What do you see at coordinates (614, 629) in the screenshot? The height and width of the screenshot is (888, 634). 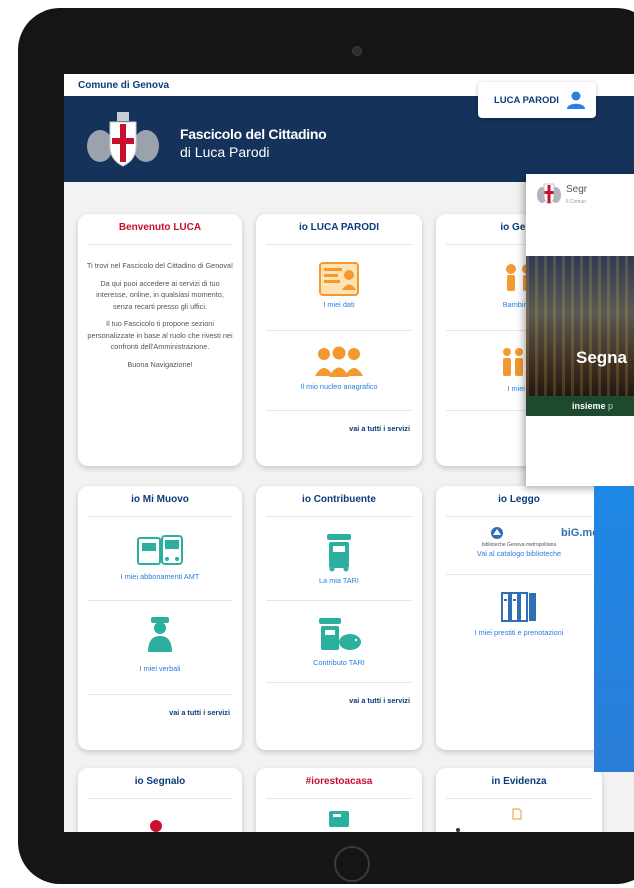 I see `blue-side-panel` at bounding box center [614, 629].